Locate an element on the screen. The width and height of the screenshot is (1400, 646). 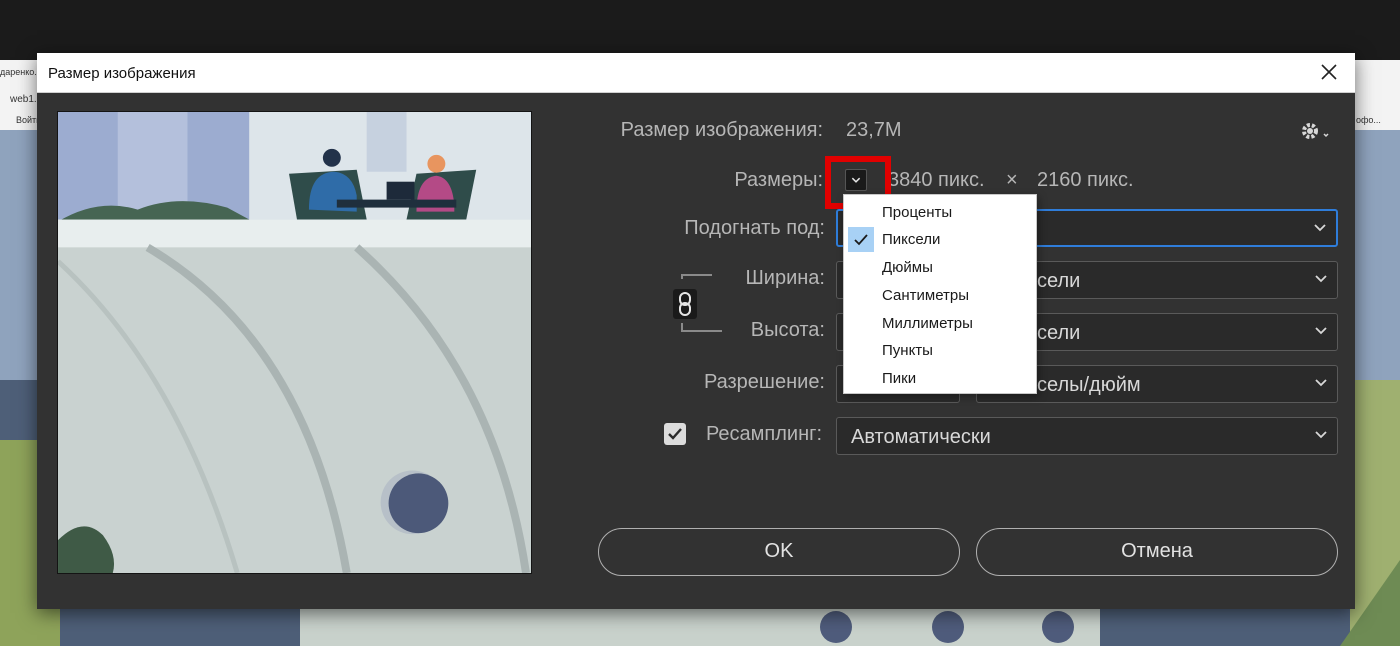
cancel-button: Отмена is located at coordinates (1157, 552).